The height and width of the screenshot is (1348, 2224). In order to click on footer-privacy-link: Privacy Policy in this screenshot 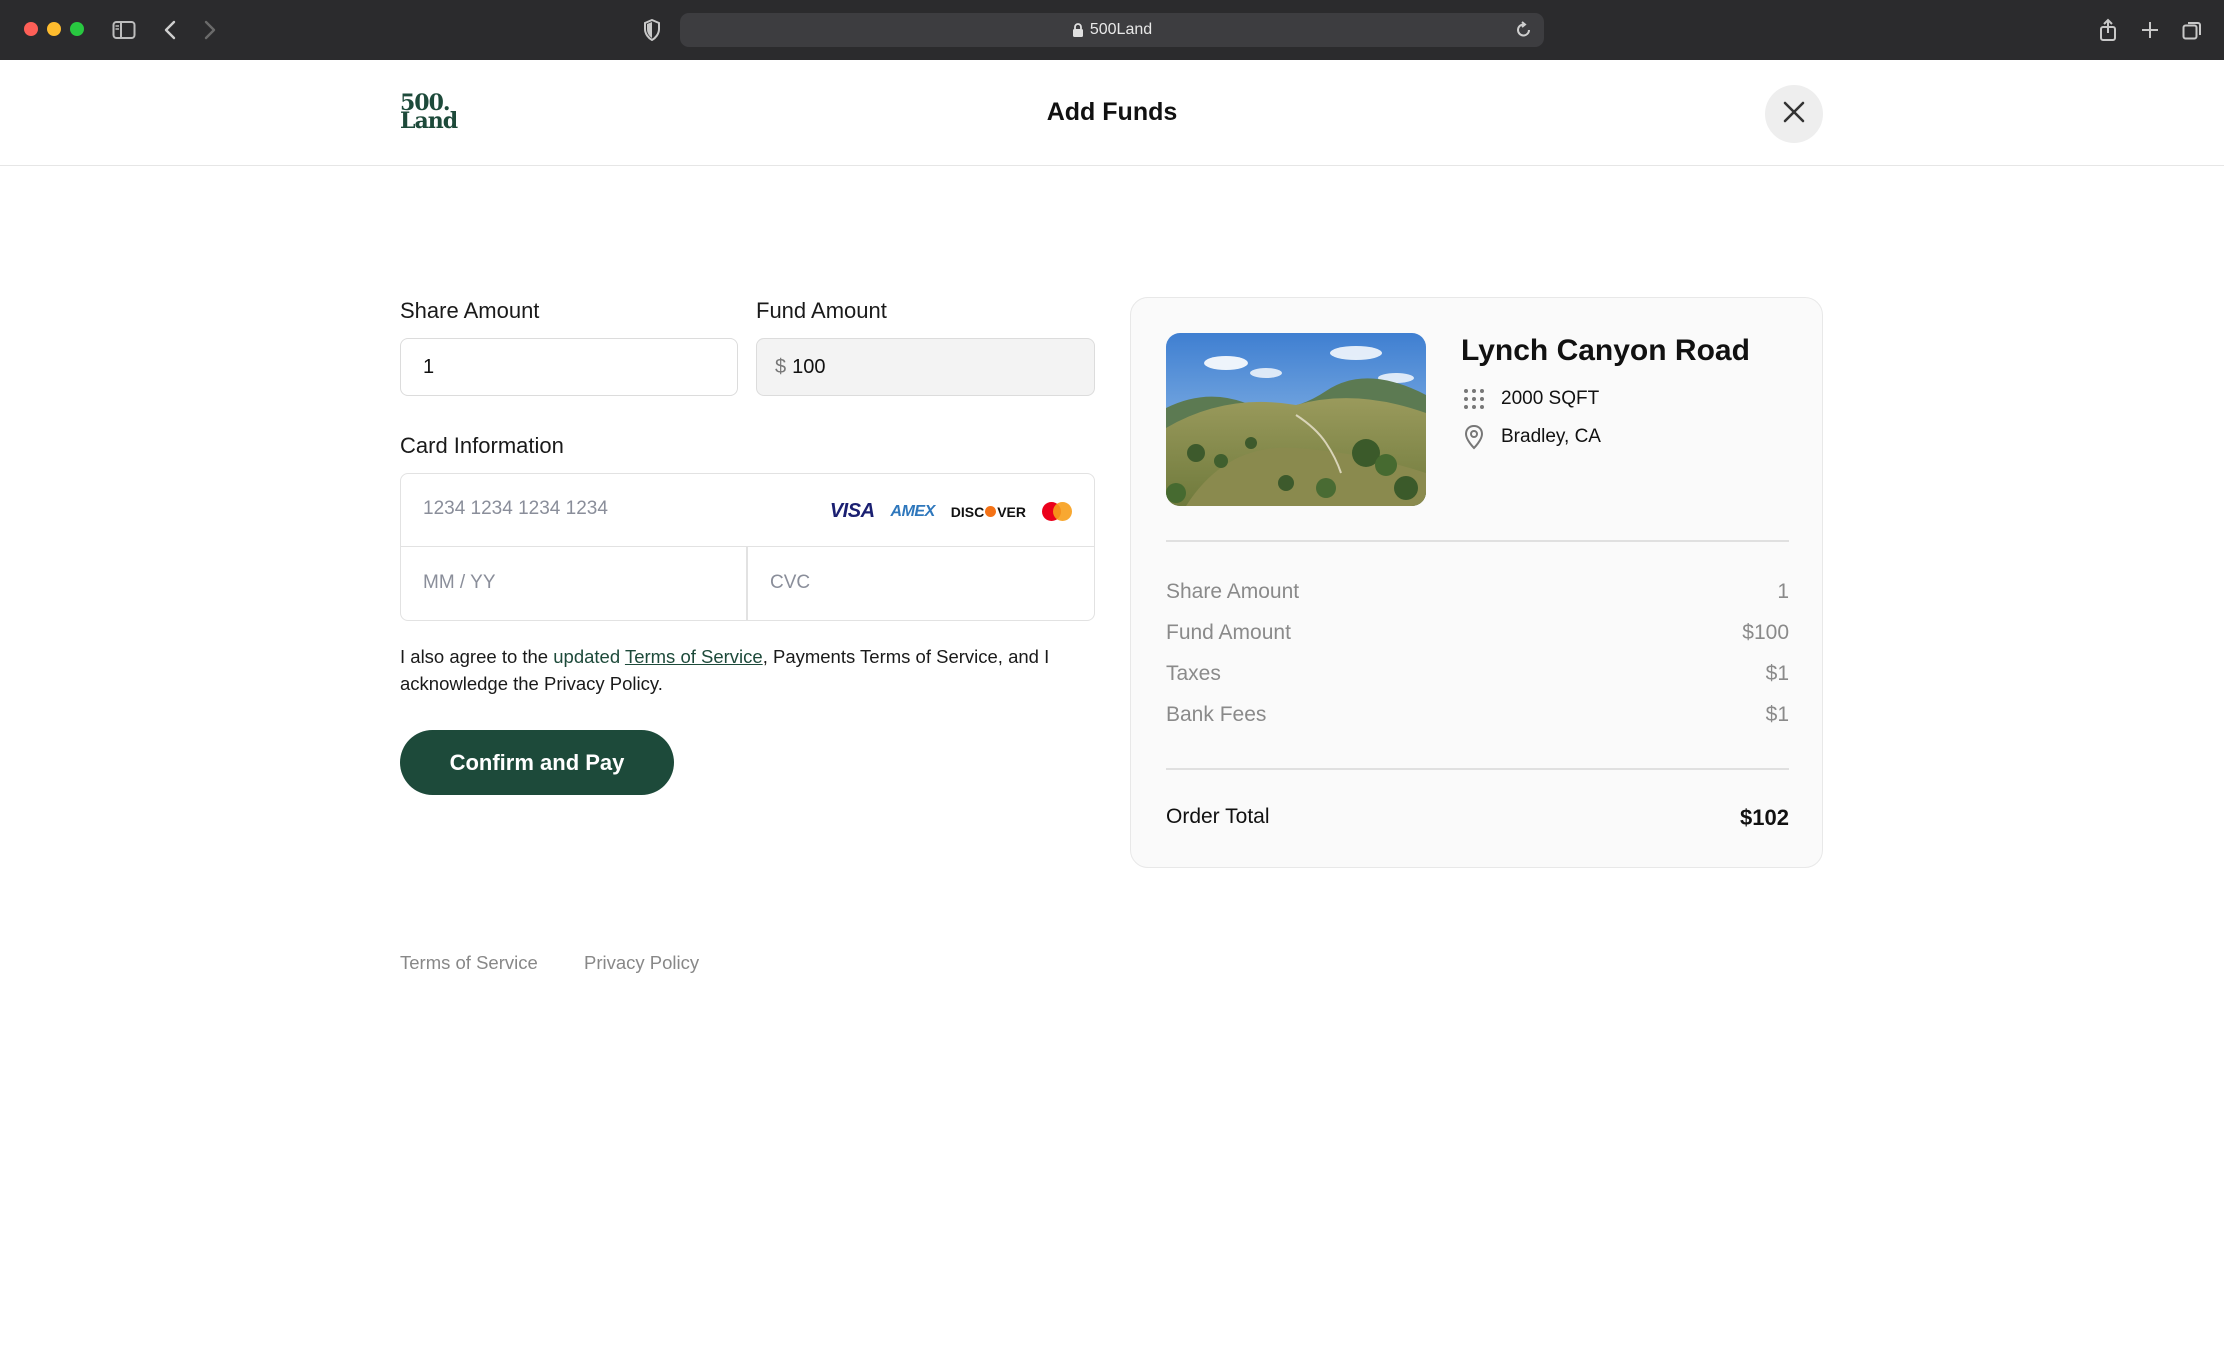, I will do `click(641, 963)`.